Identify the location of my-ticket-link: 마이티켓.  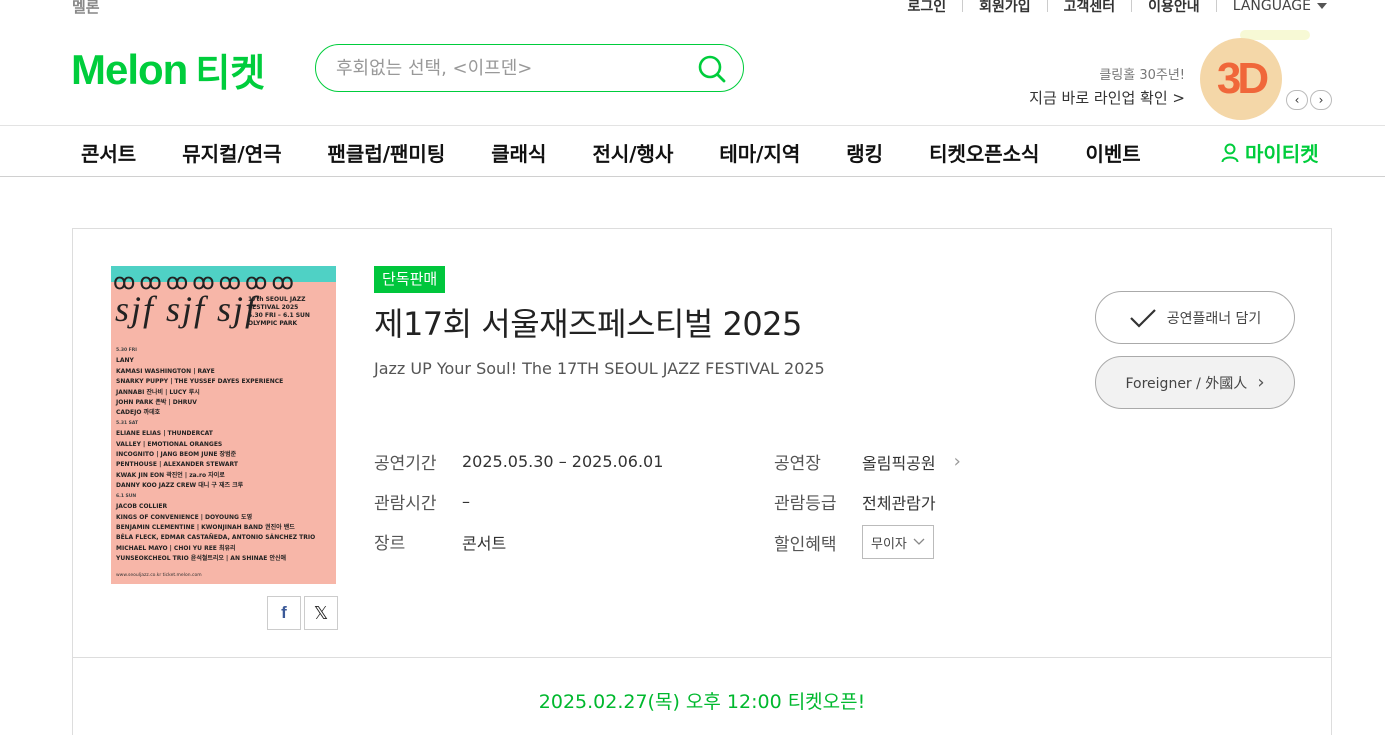
(1270, 152).